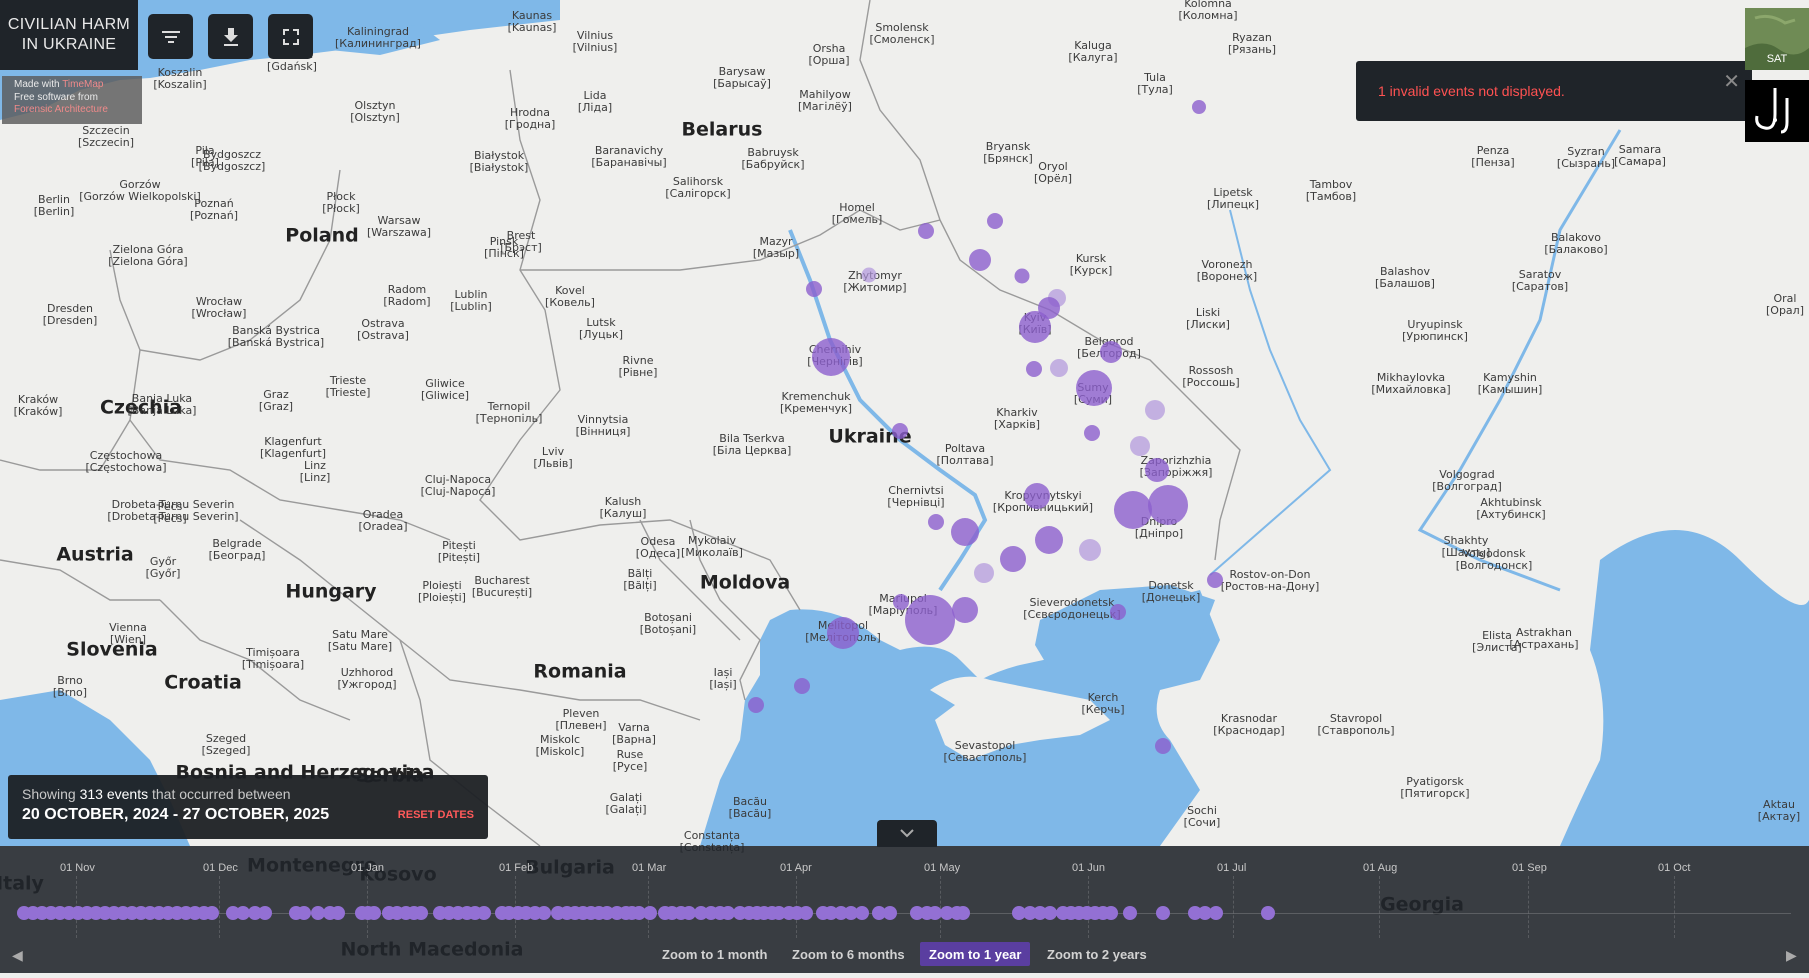  What do you see at coordinates (276, 336) in the screenshot?
I see `city-label: Banská Bystrica [Banská Bystrica]` at bounding box center [276, 336].